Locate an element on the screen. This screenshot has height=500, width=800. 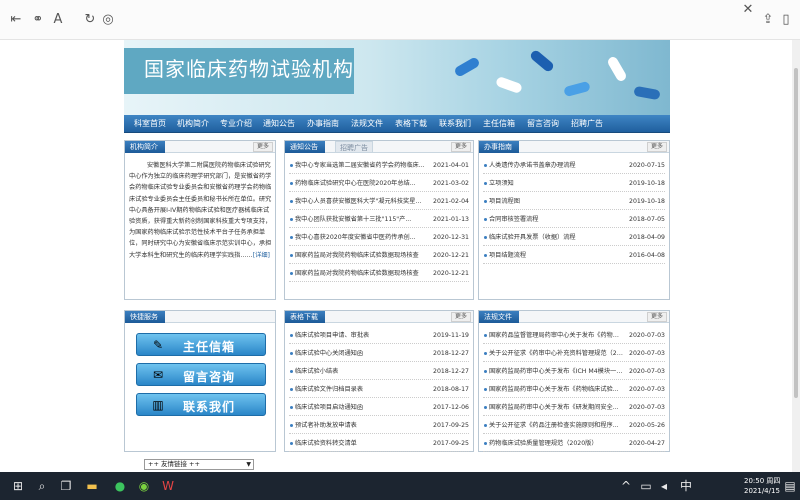
tab-recruitment: 招聘广告 is located at coordinates (354, 147).